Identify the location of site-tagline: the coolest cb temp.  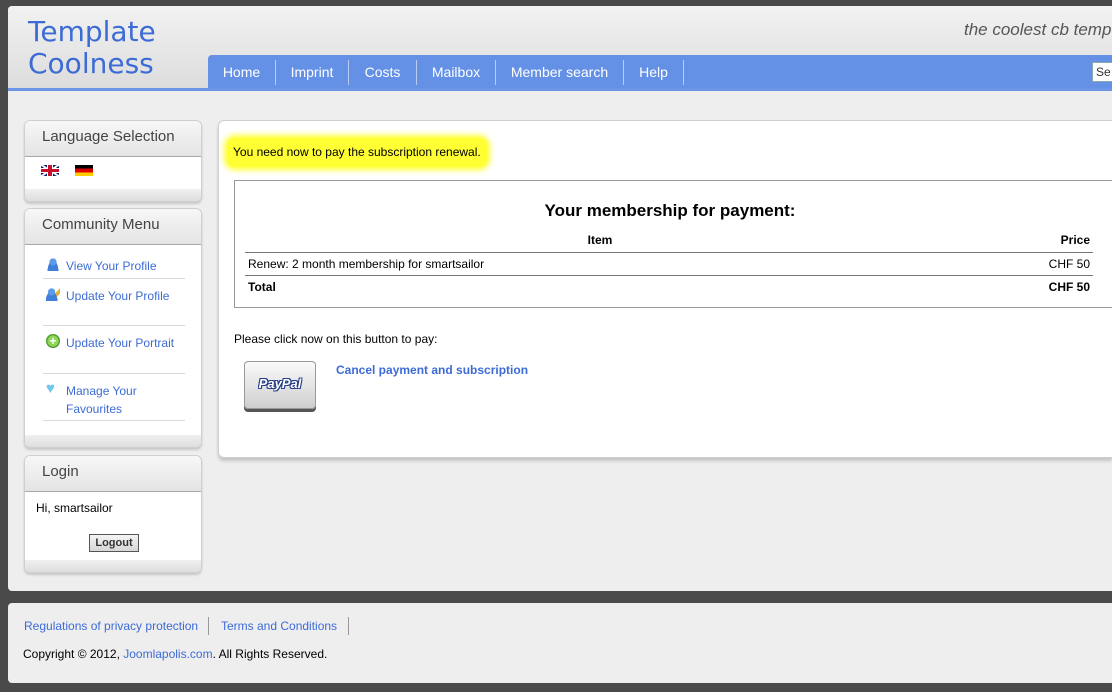
(1038, 29).